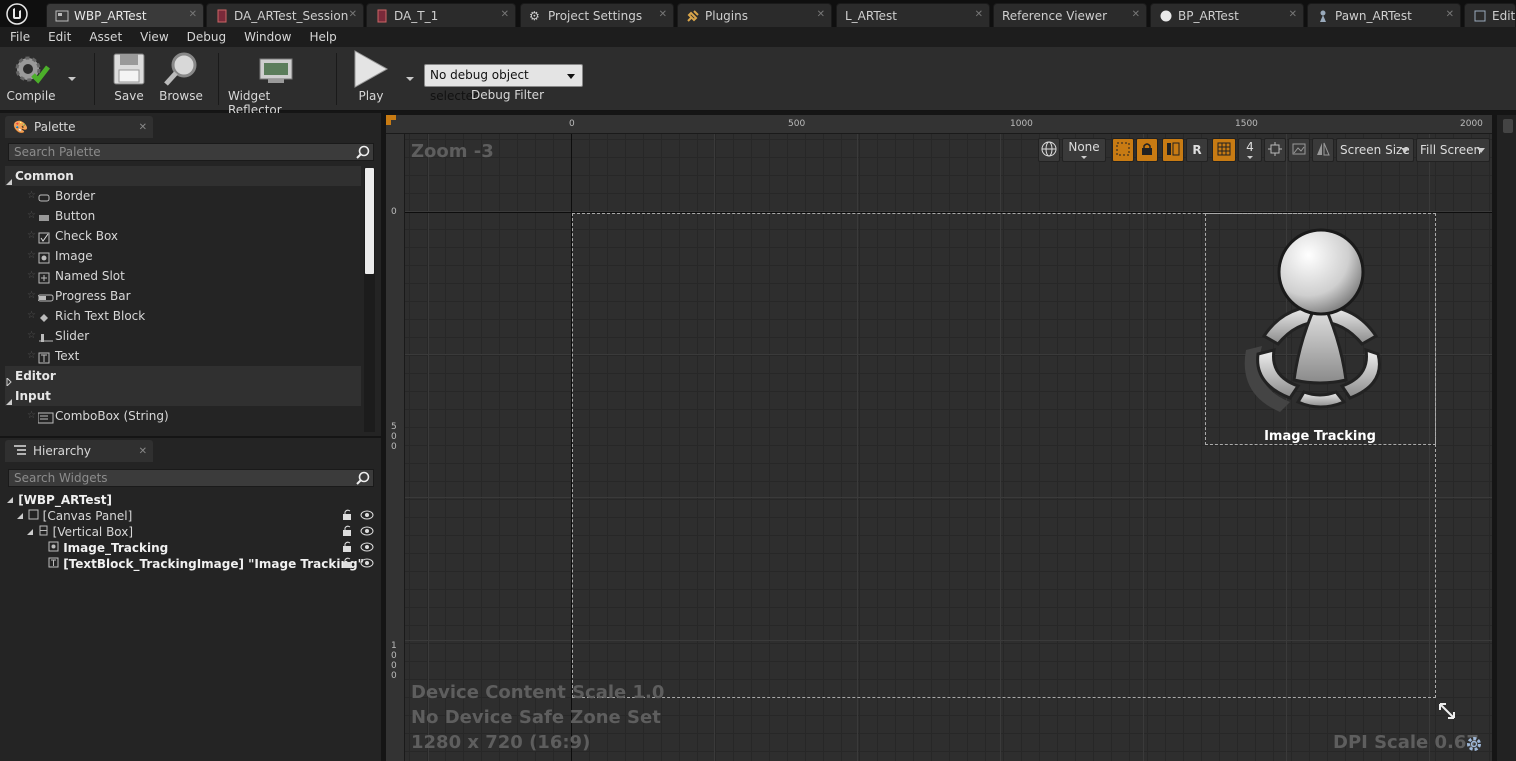 The width and height of the screenshot is (1516, 761). I want to click on fill-screen-select: Fill Screen, so click(1453, 150).